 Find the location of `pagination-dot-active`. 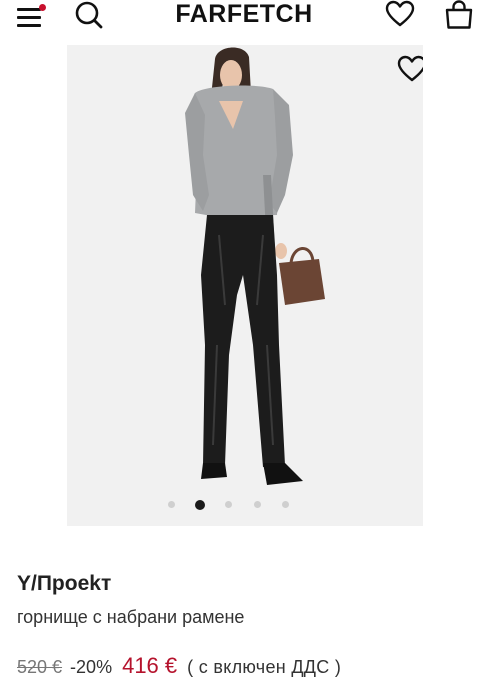

pagination-dot-active is located at coordinates (200, 504).